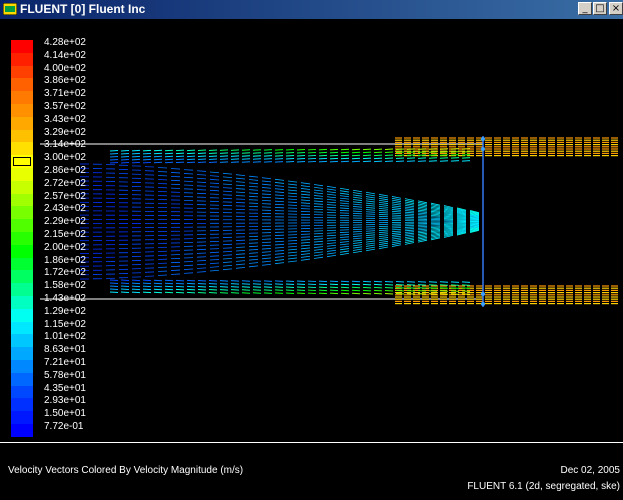  What do you see at coordinates (616, 8) in the screenshot?
I see `close-button: ×` at bounding box center [616, 8].